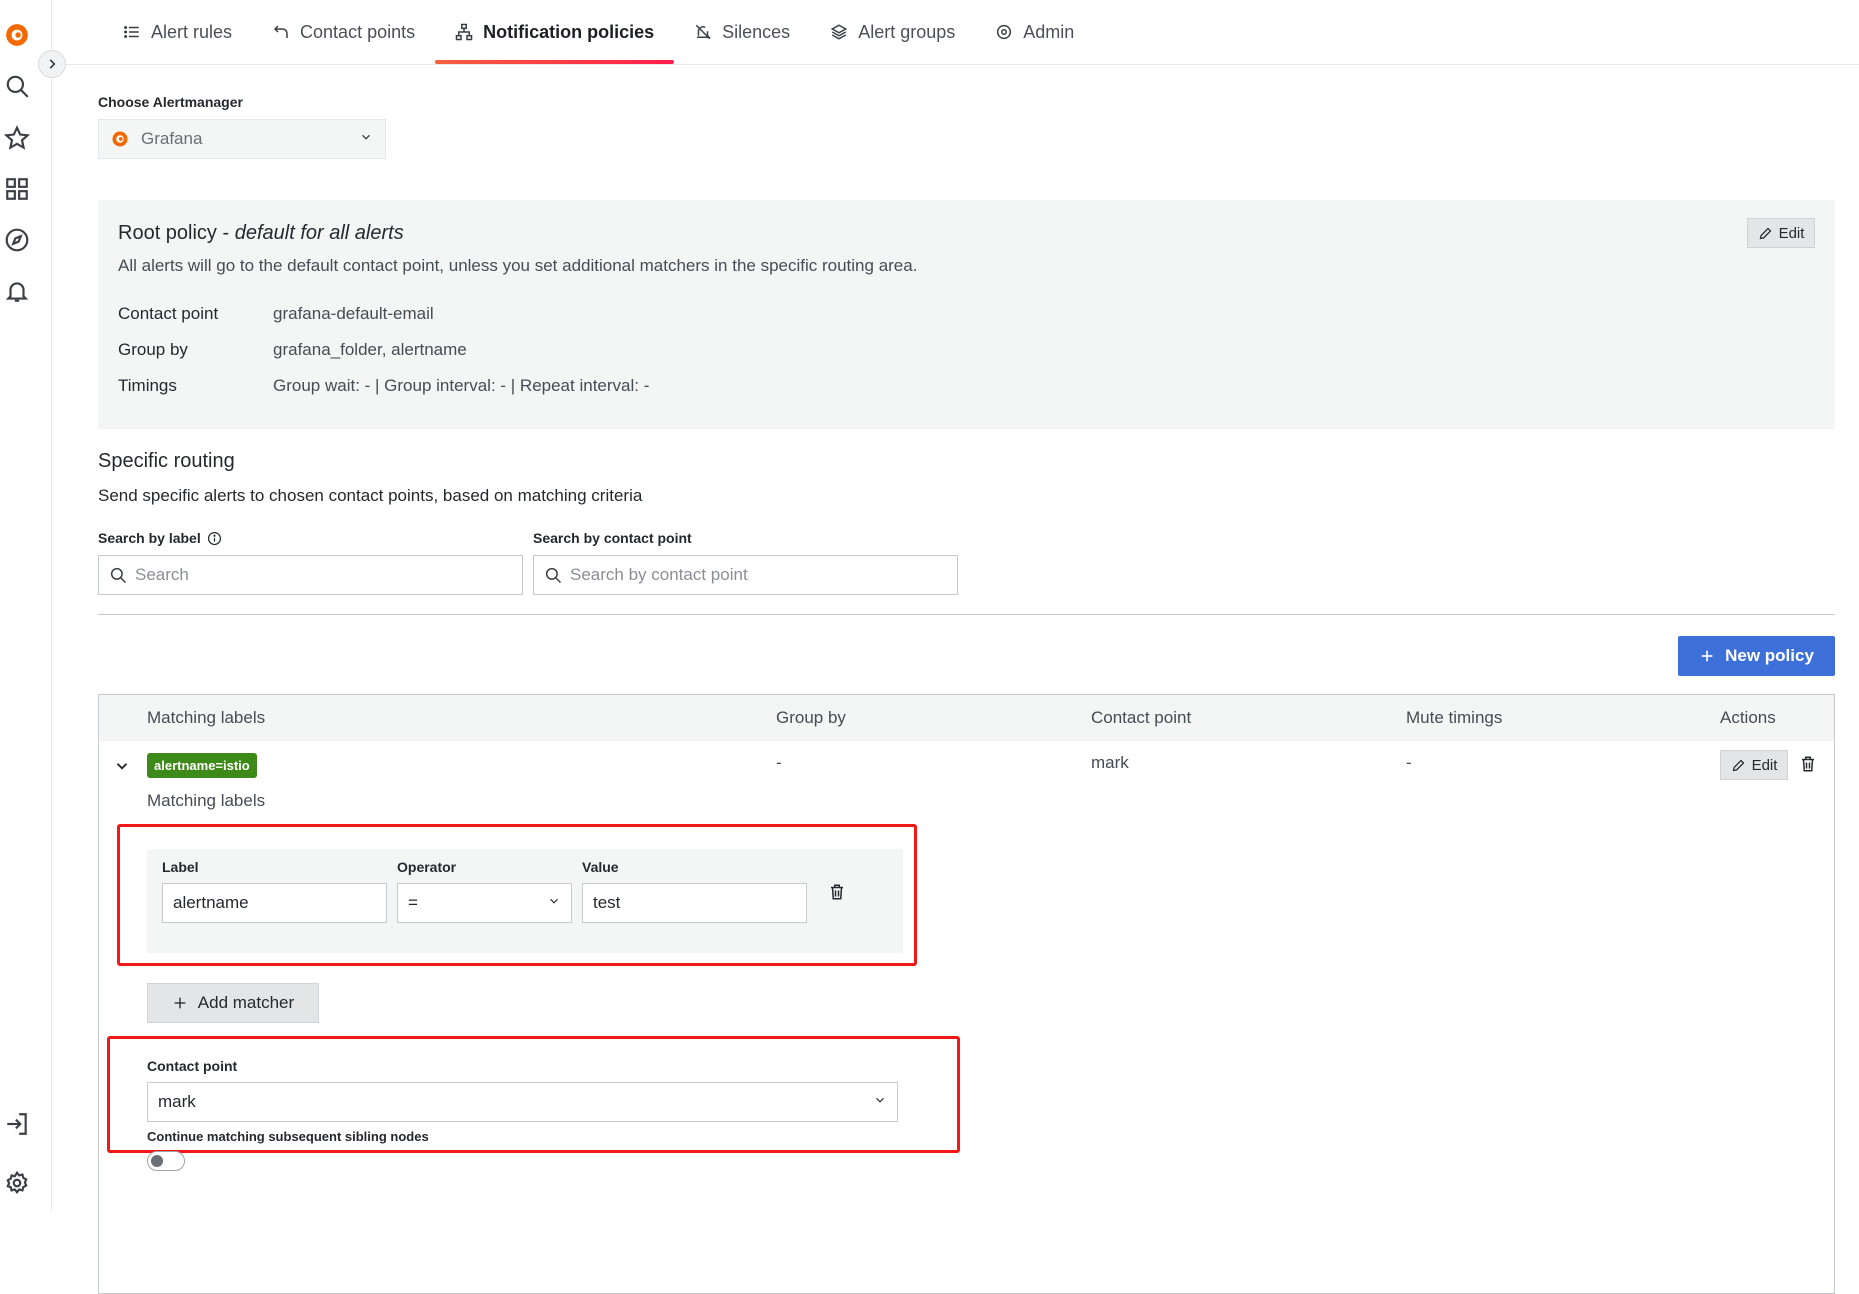  What do you see at coordinates (1409, 762) in the screenshot?
I see `row-mute-timings: -` at bounding box center [1409, 762].